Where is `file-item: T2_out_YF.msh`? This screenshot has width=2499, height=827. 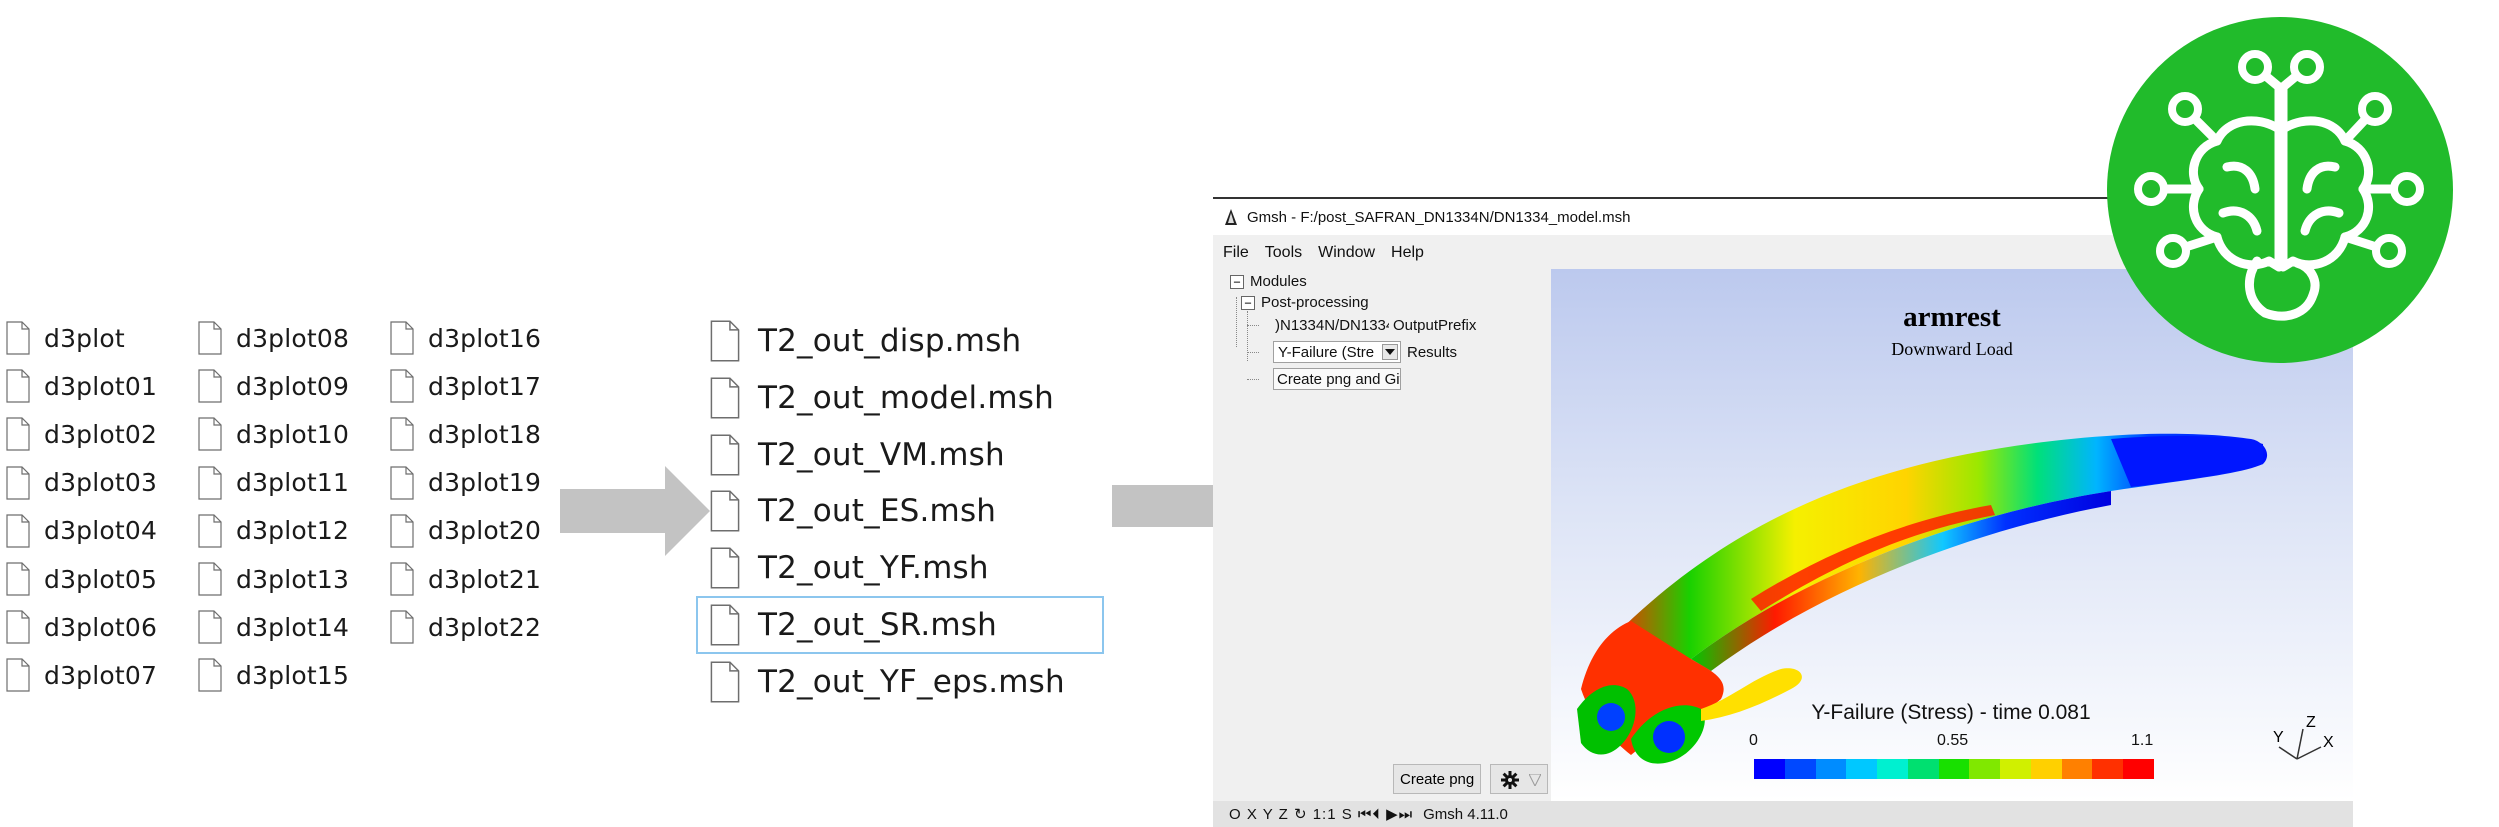 file-item: T2_out_YF.msh is located at coordinates (849, 568).